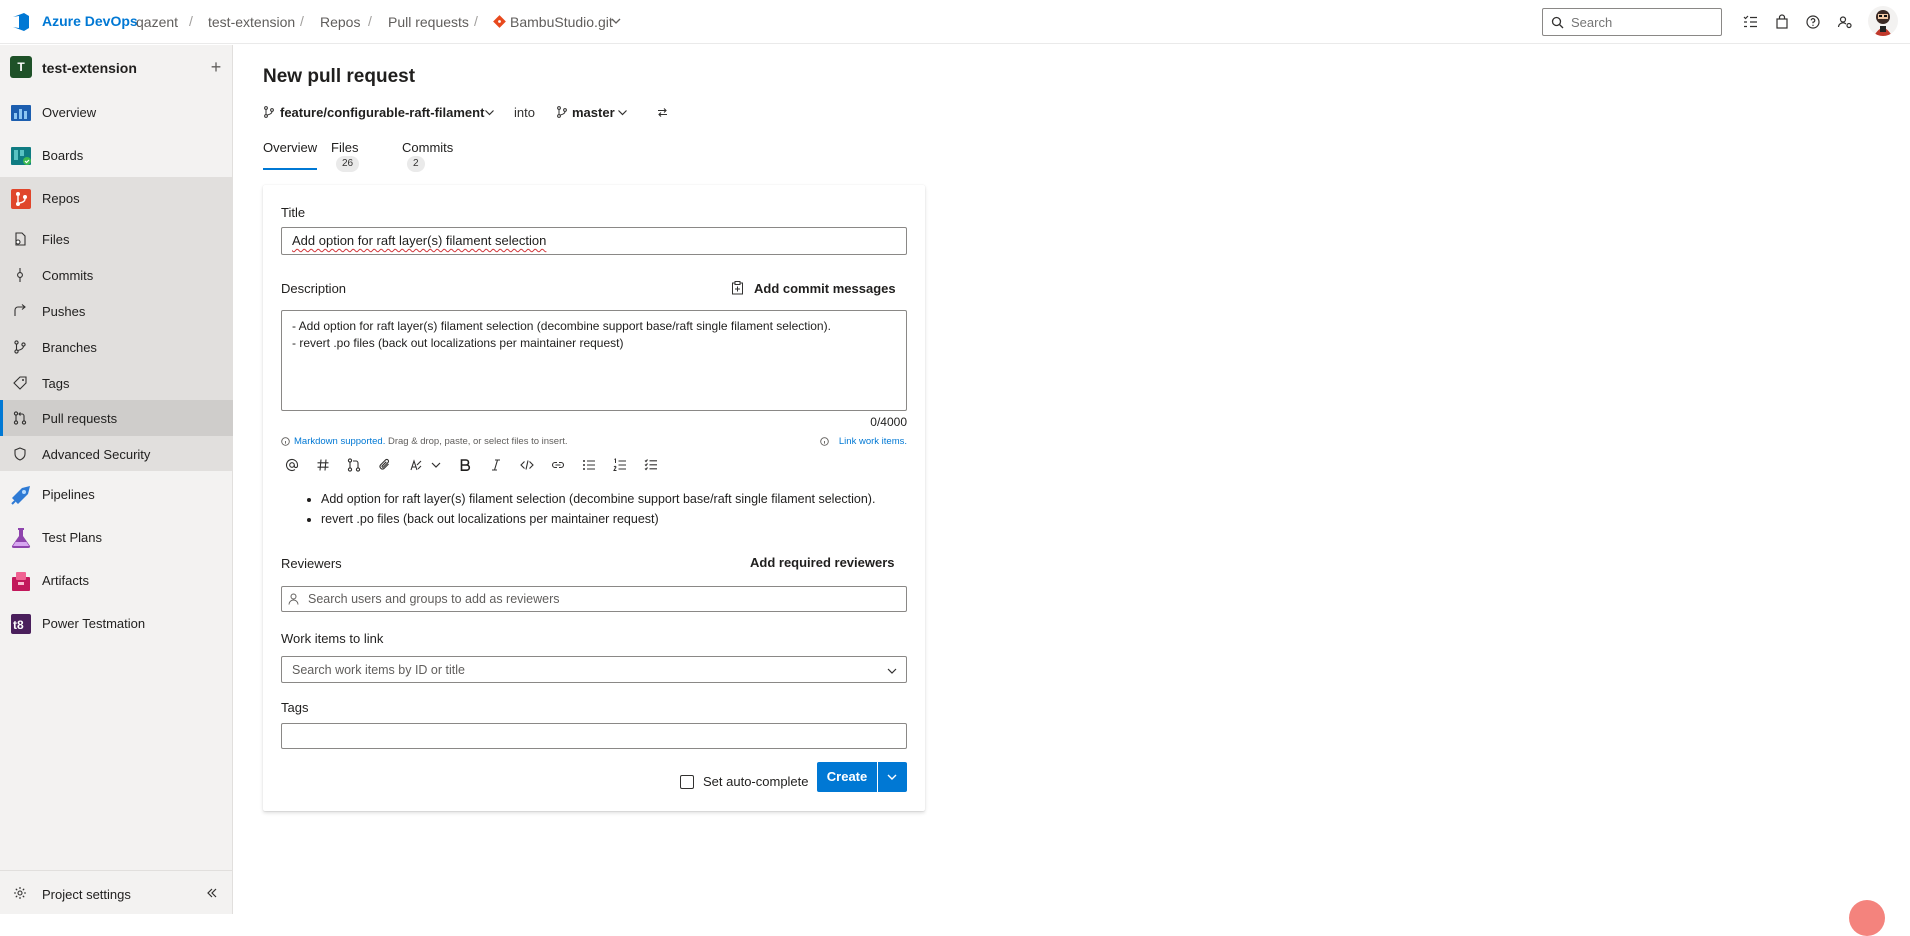  Describe the element at coordinates (382, 112) in the screenshot. I see `source-branch: feature/configurable-raft-filament` at that location.